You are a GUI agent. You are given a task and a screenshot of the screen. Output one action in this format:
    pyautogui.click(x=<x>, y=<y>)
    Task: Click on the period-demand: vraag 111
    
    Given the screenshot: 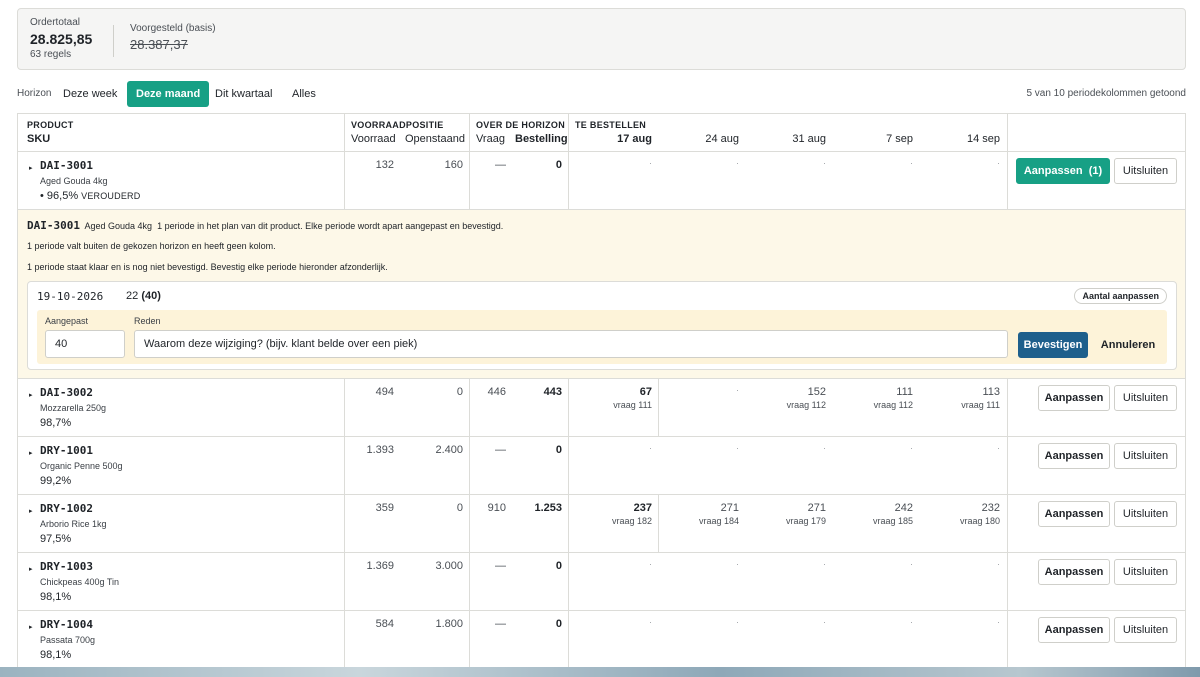 What is the action you would take?
    pyautogui.click(x=980, y=405)
    